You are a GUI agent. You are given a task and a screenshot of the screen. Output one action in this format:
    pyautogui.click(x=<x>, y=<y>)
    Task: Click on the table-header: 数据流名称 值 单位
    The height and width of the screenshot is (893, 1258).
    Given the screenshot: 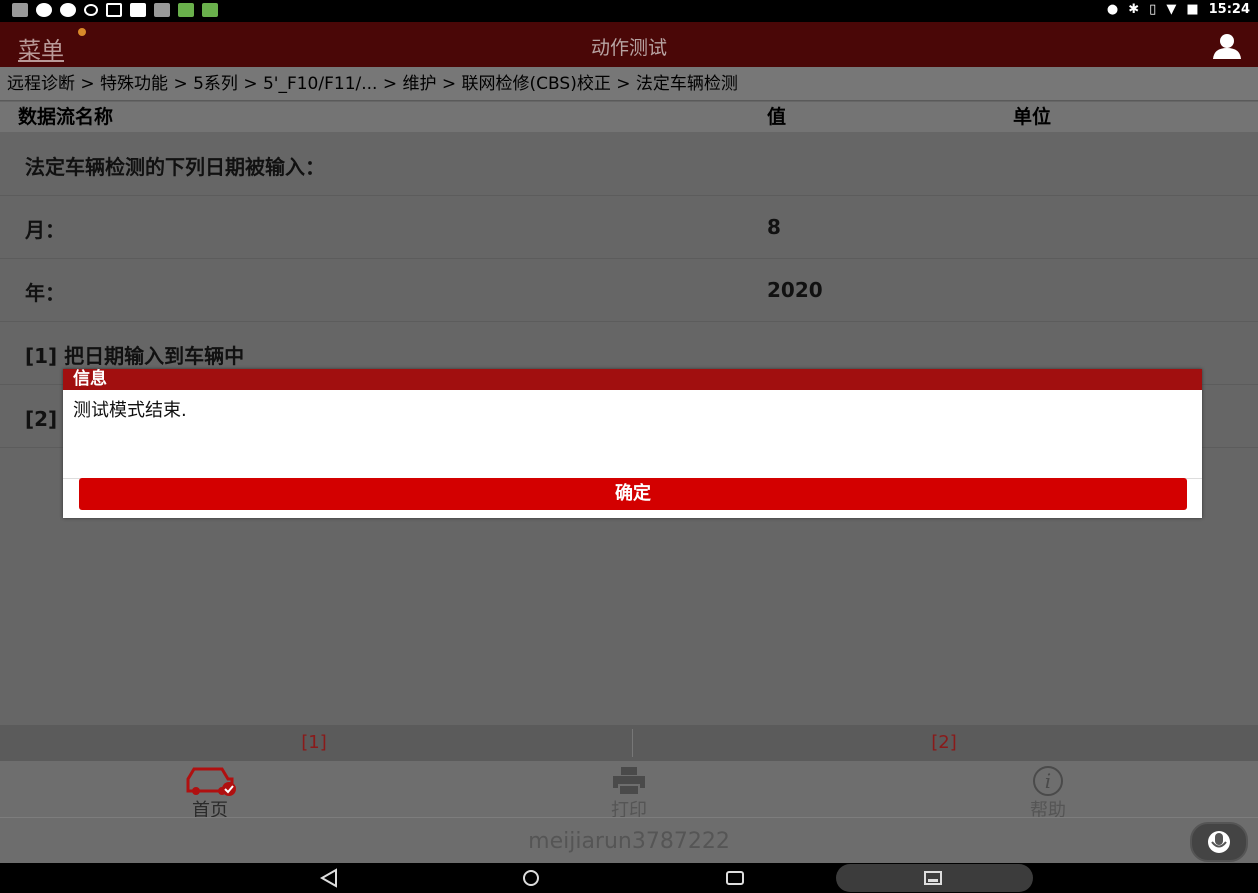 What is the action you would take?
    pyautogui.click(x=629, y=117)
    